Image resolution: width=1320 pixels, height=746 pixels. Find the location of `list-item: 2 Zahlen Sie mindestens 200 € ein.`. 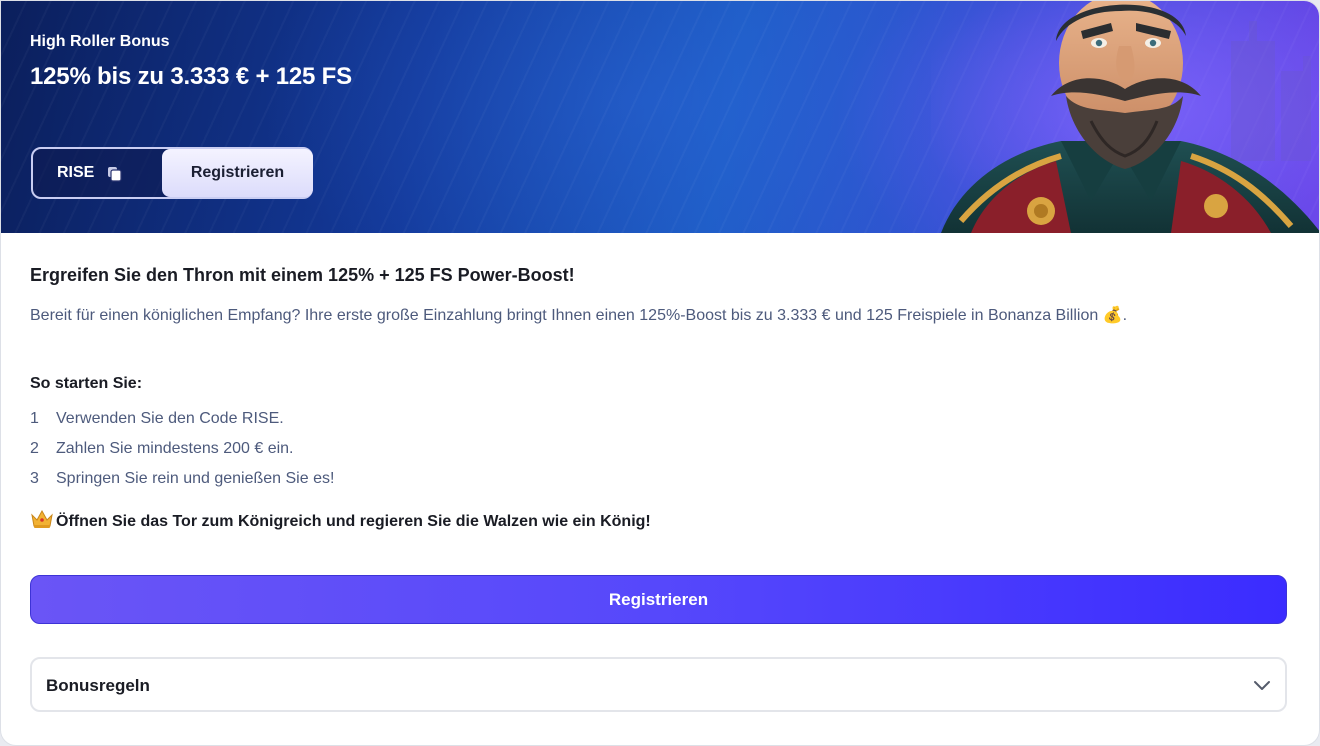

list-item: 2 Zahlen Sie mindestens 200 € ein. is located at coordinates (161, 449).